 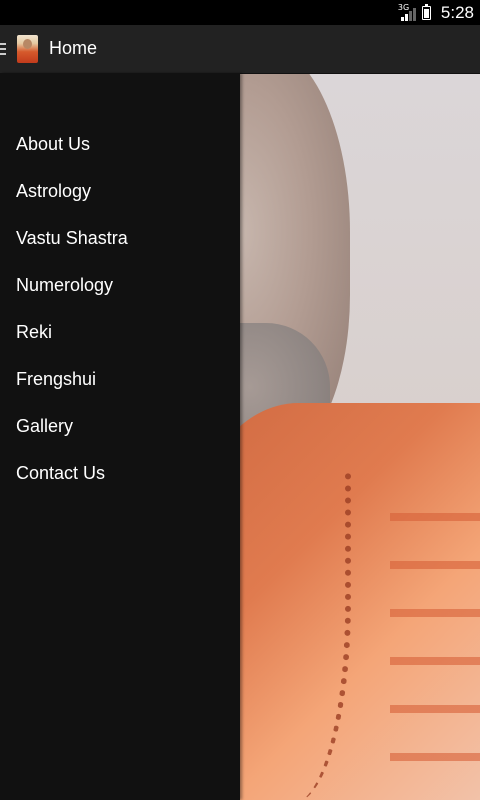 I want to click on drawer-item-contact-us: Contact Us, so click(x=120, y=473).